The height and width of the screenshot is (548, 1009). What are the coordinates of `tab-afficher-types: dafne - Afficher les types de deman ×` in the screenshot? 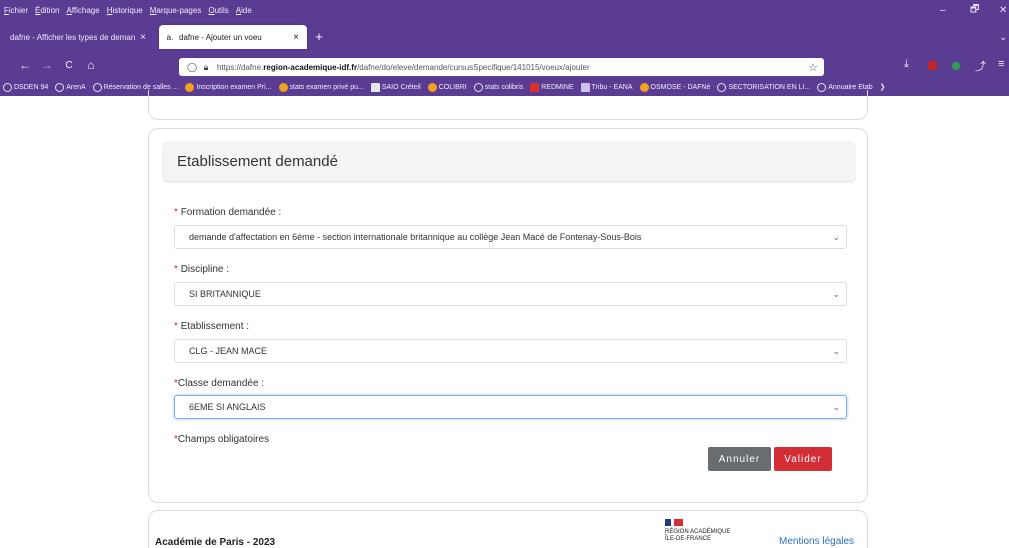 It's located at (79, 37).